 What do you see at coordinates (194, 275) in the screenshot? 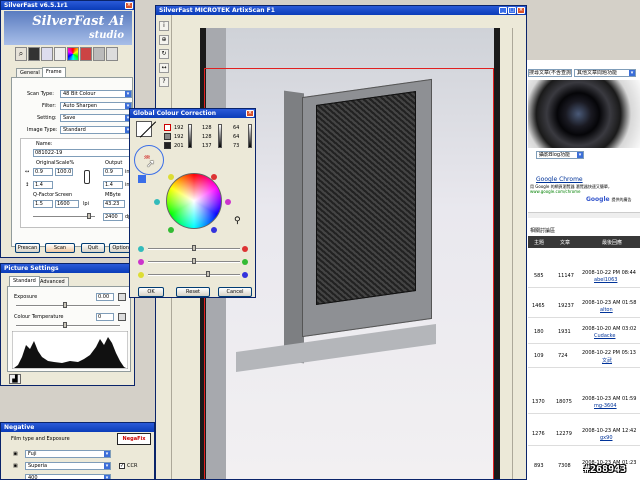
I see `yellow-blue-slider` at bounding box center [194, 275].